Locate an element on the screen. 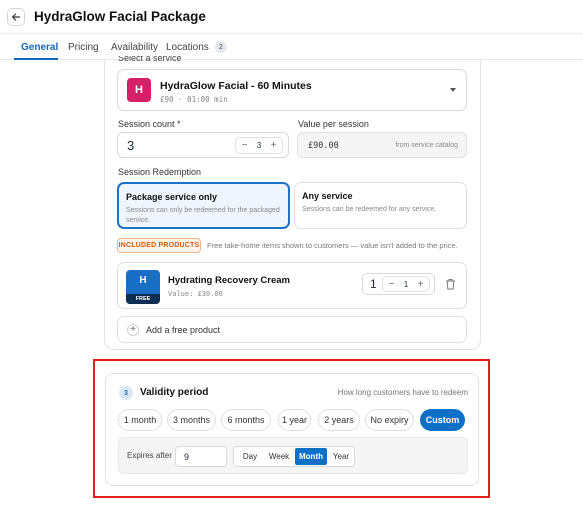  service-details: £90 · 01:00 min is located at coordinates (194, 99).